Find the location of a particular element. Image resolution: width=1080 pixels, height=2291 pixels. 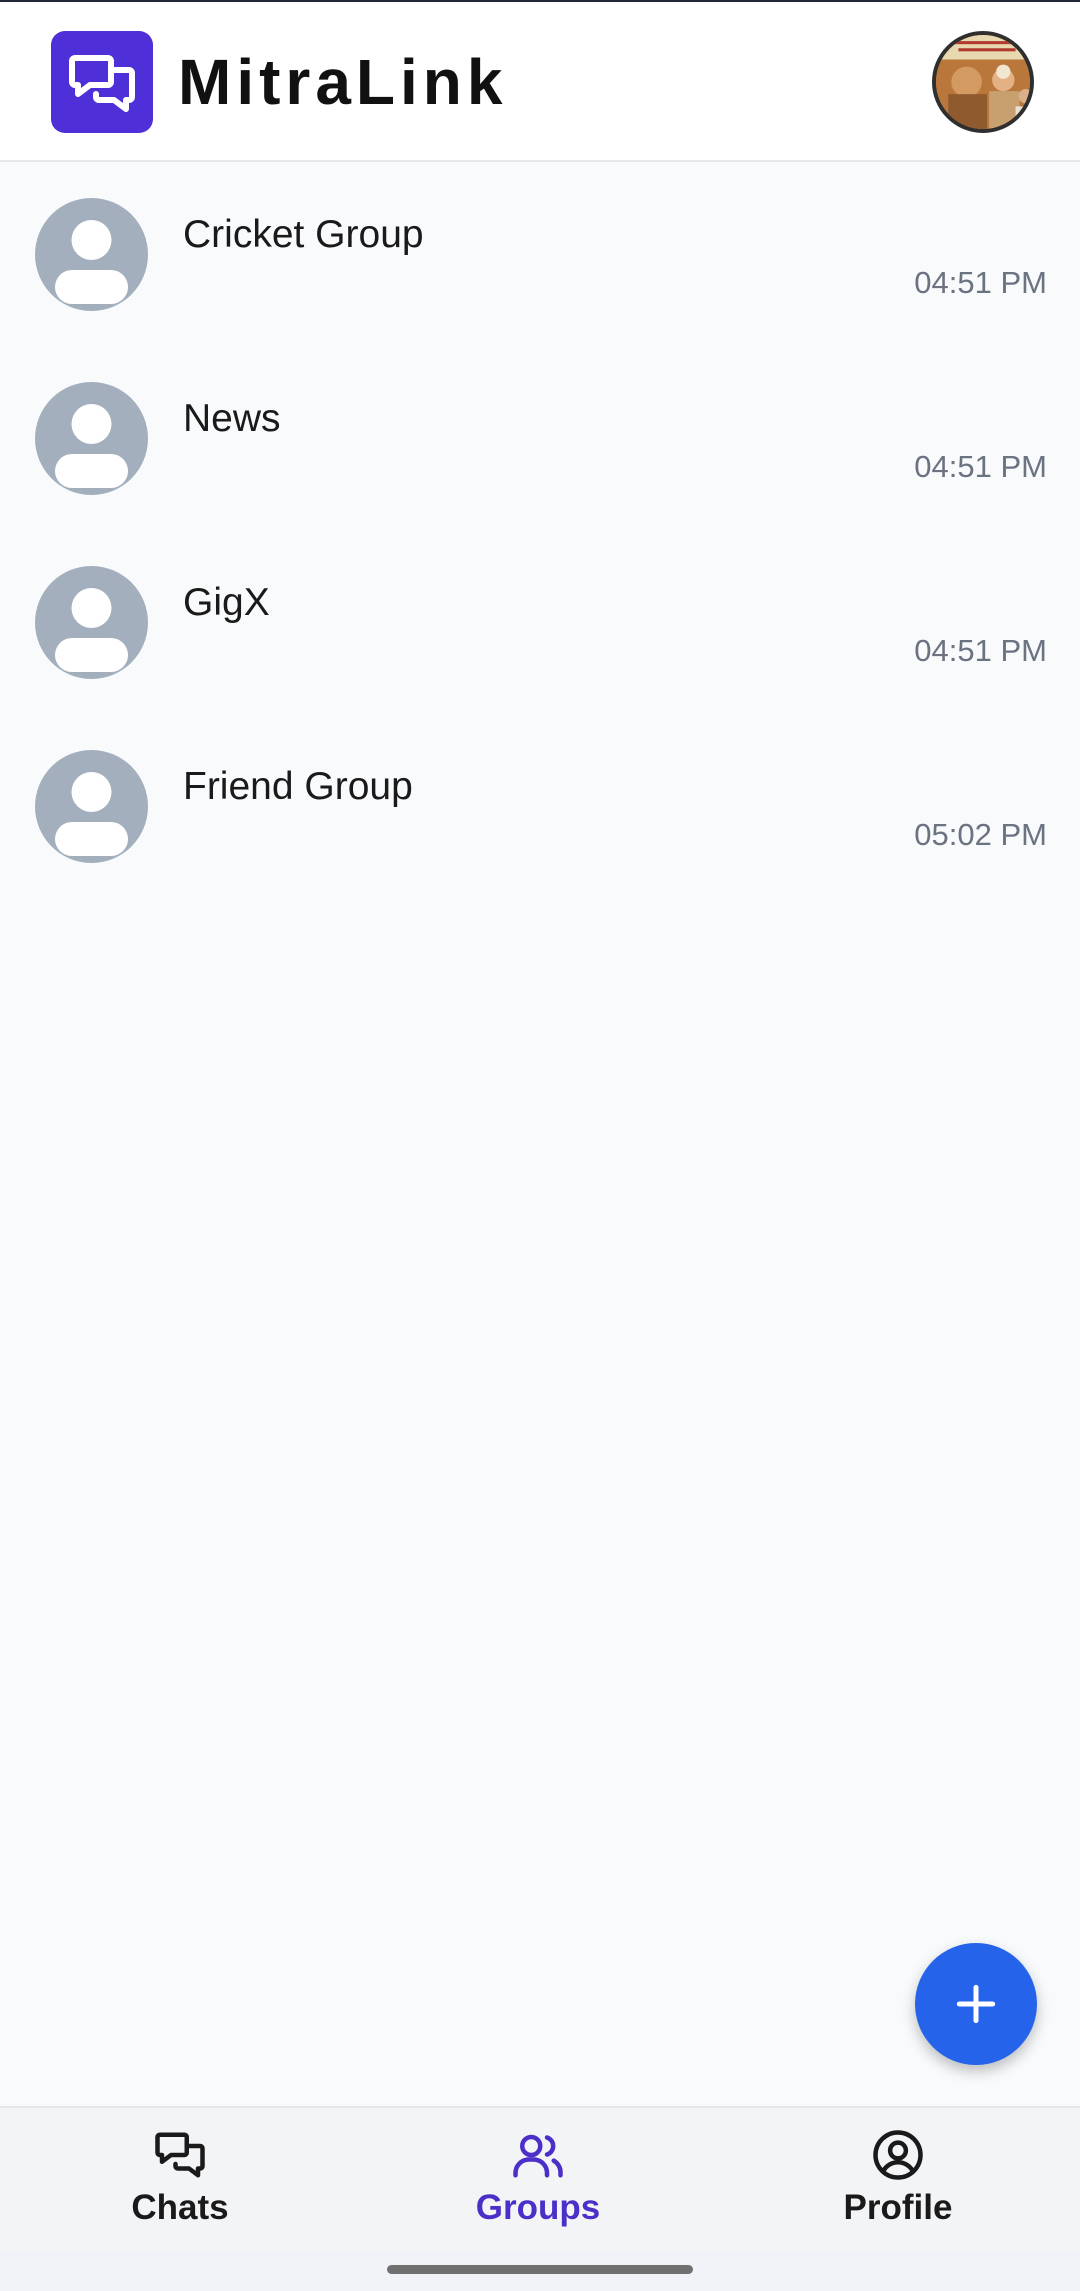

chat-bubbles-icon is located at coordinates (102, 83).